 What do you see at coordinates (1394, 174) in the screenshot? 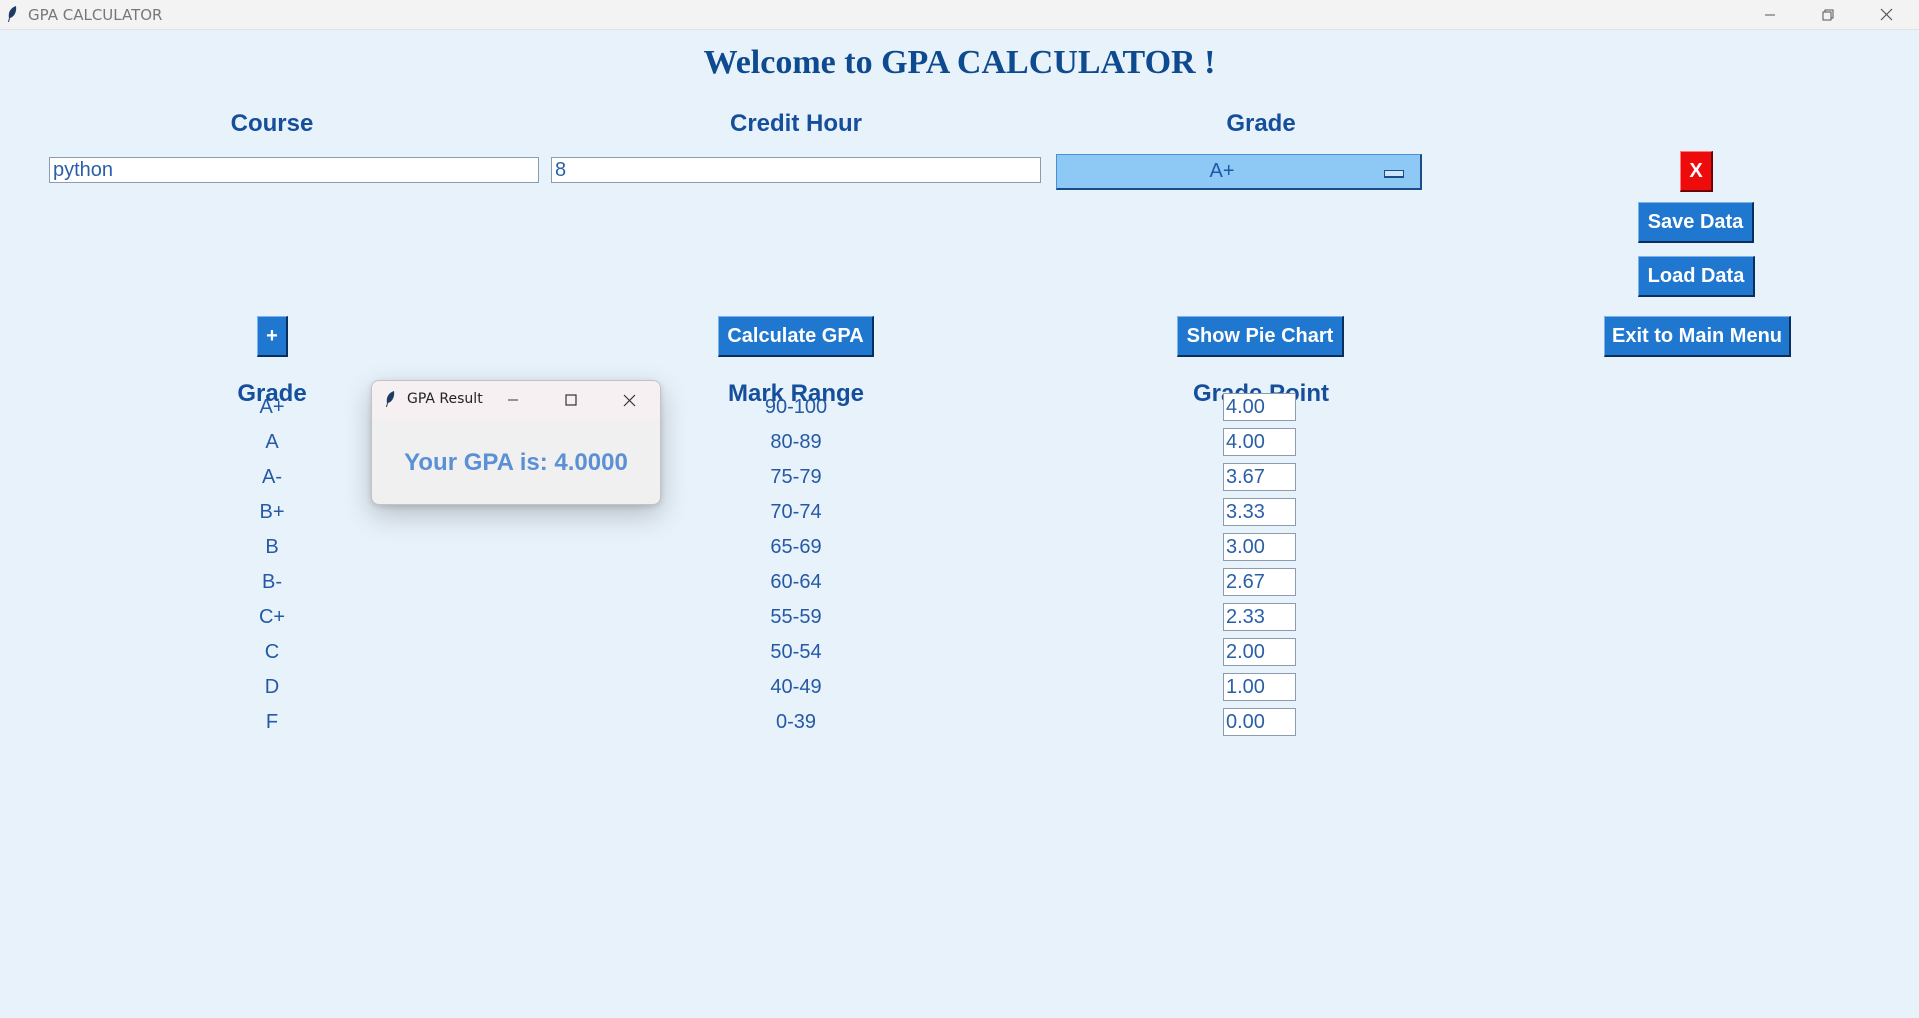
I see `dropdown-indicator-icon` at bounding box center [1394, 174].